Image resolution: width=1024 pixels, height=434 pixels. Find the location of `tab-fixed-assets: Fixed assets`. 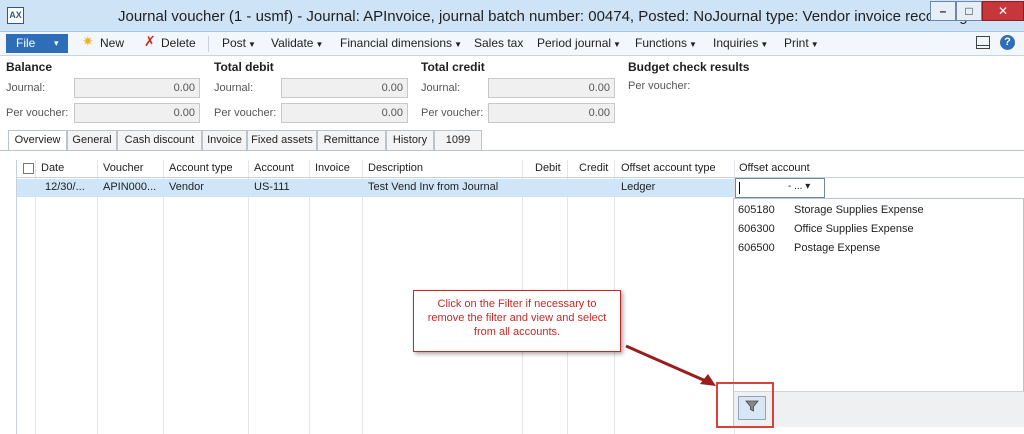

tab-fixed-assets: Fixed assets is located at coordinates (282, 140).